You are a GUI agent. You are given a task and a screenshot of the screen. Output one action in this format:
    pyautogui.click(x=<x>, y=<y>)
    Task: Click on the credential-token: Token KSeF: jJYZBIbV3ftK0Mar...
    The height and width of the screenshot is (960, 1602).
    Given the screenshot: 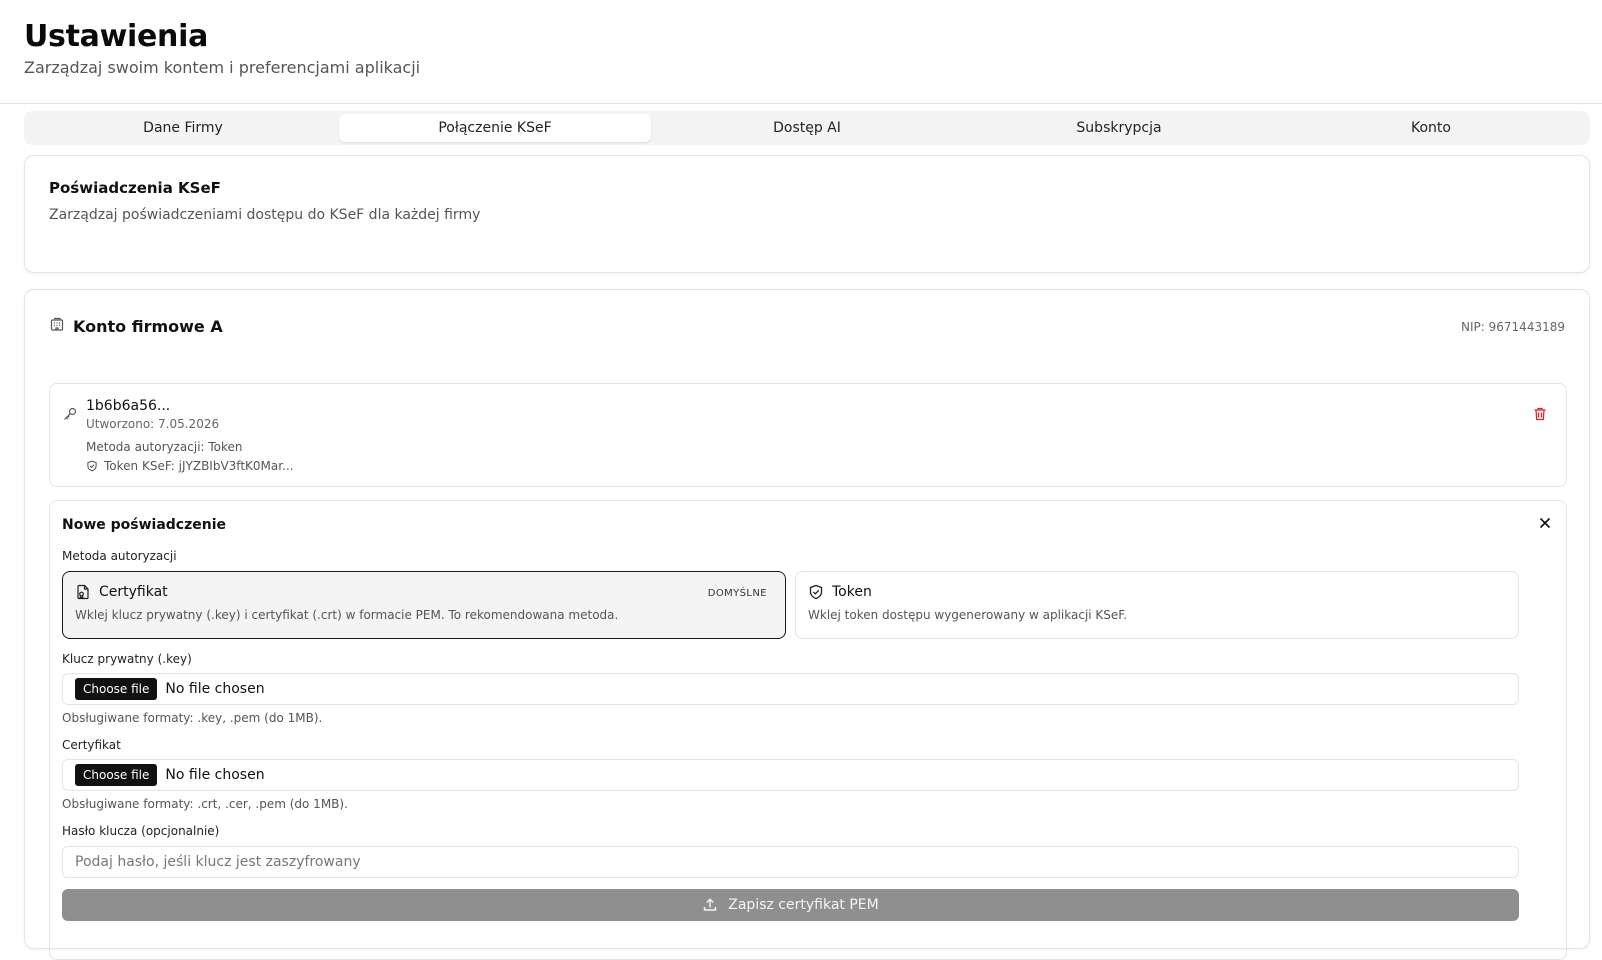 What is the action you would take?
    pyautogui.click(x=199, y=466)
    